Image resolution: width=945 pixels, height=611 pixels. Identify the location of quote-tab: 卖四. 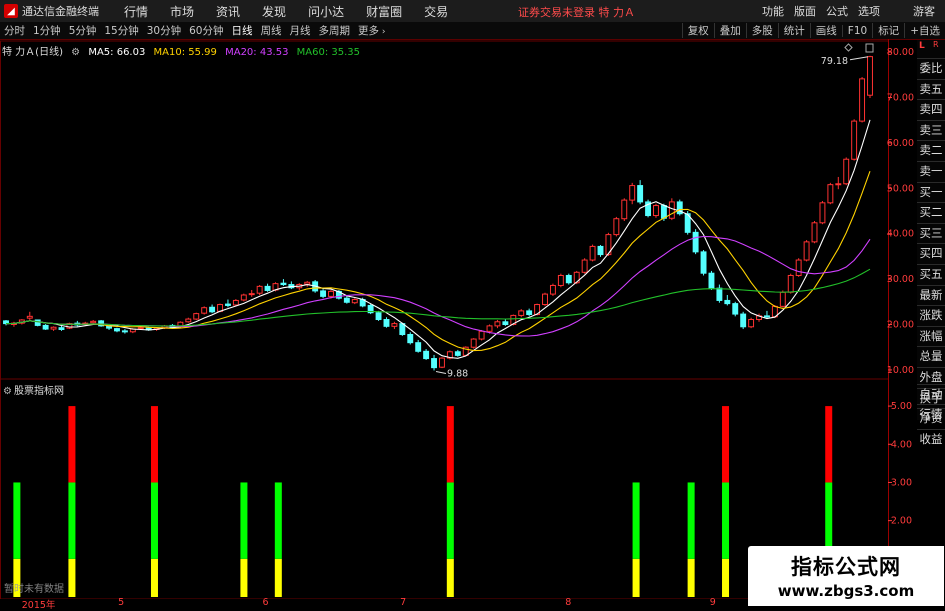
(931, 109).